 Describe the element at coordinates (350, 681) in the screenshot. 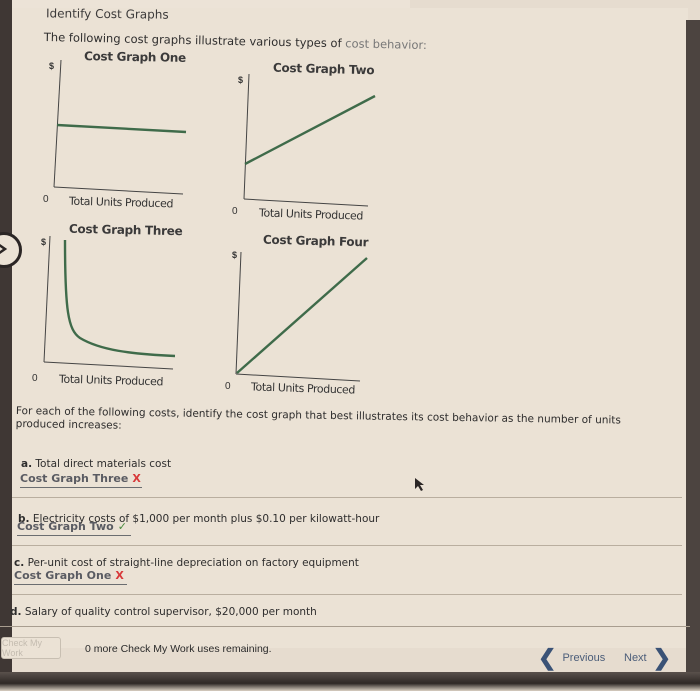

I see `bottom-bezel` at that location.